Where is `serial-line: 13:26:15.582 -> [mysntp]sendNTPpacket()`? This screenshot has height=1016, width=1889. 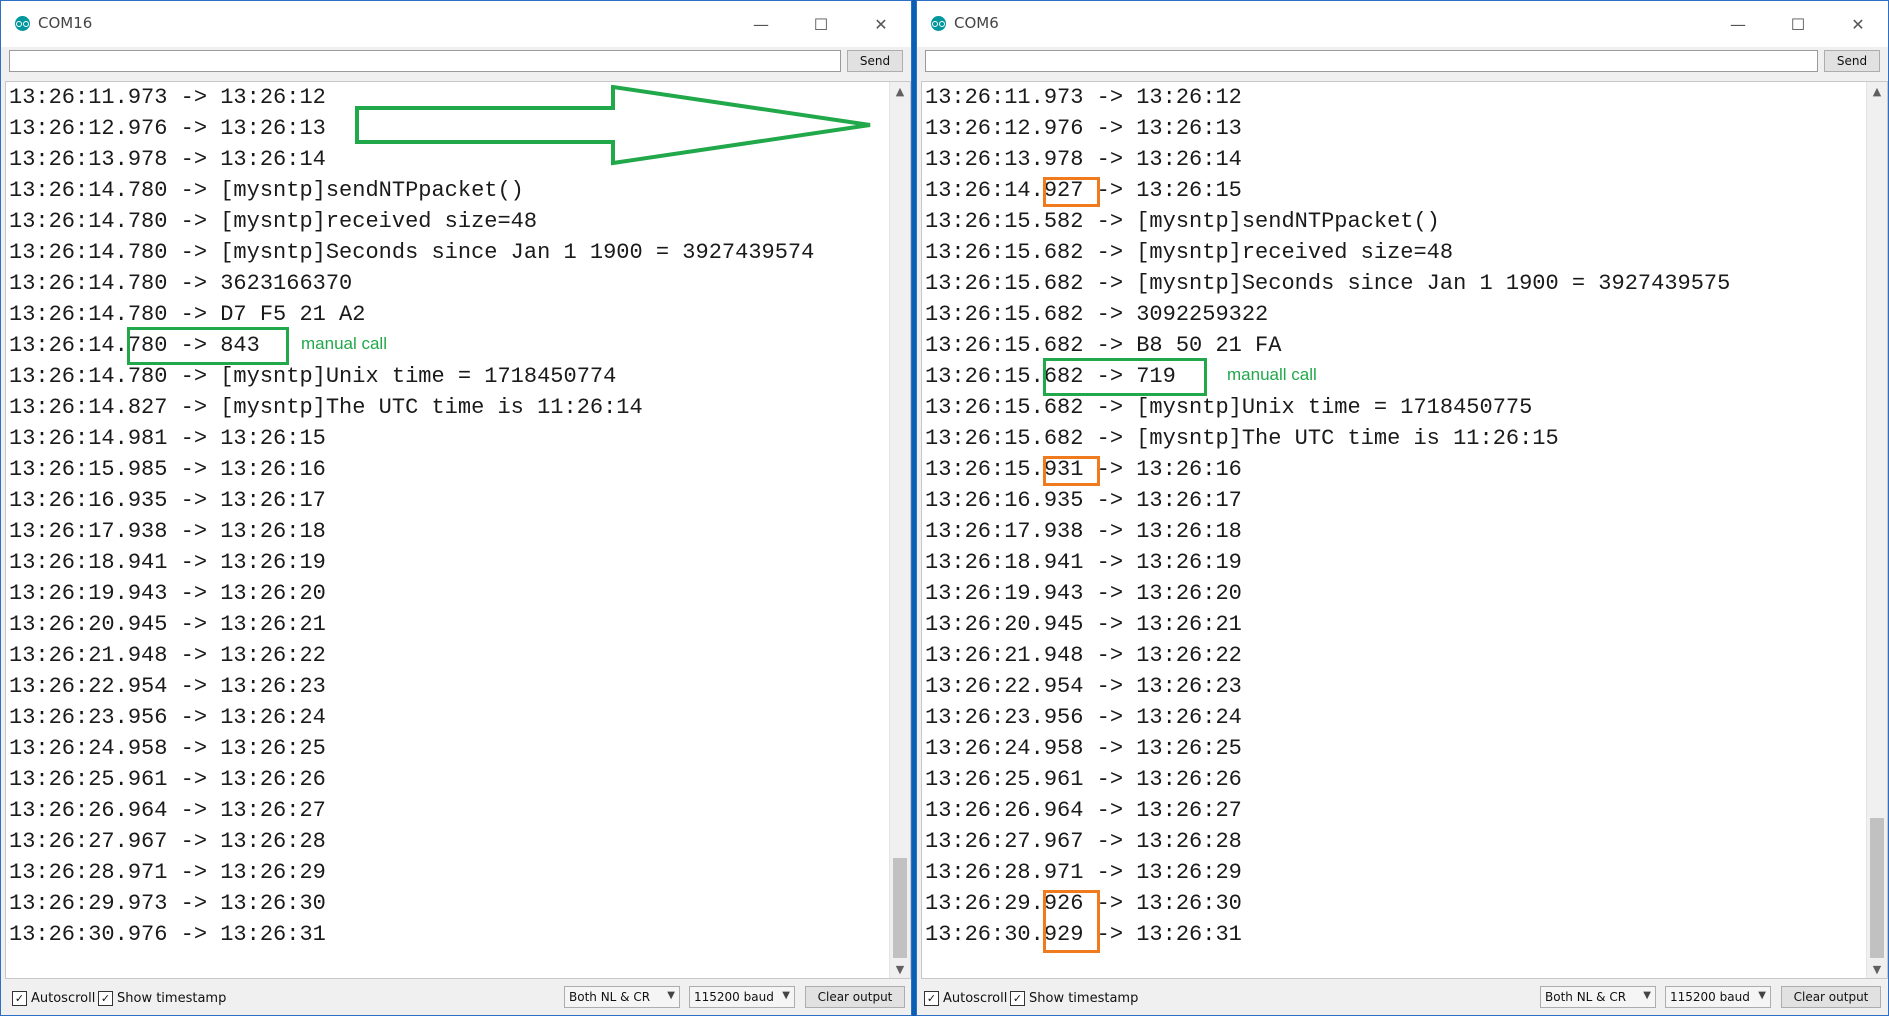
serial-line: 13:26:15.582 -> [mysntp]sendNTPpacket() is located at coordinates (1182, 221).